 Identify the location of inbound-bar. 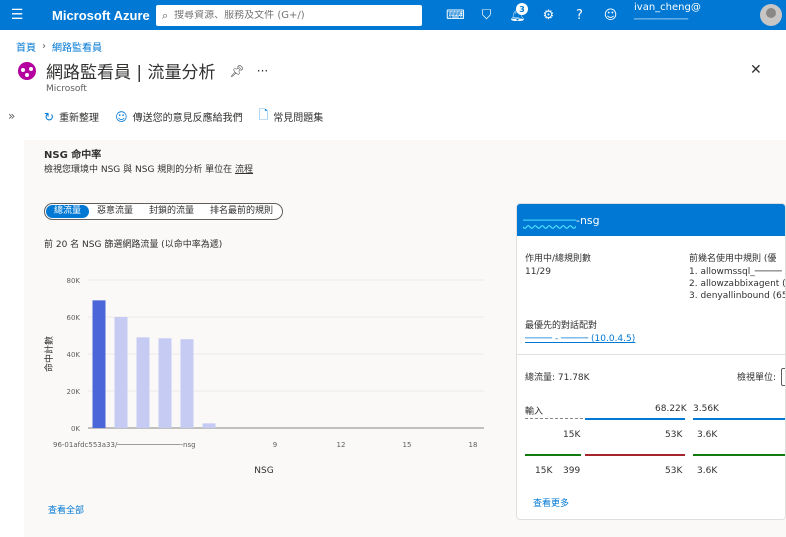
(635, 419).